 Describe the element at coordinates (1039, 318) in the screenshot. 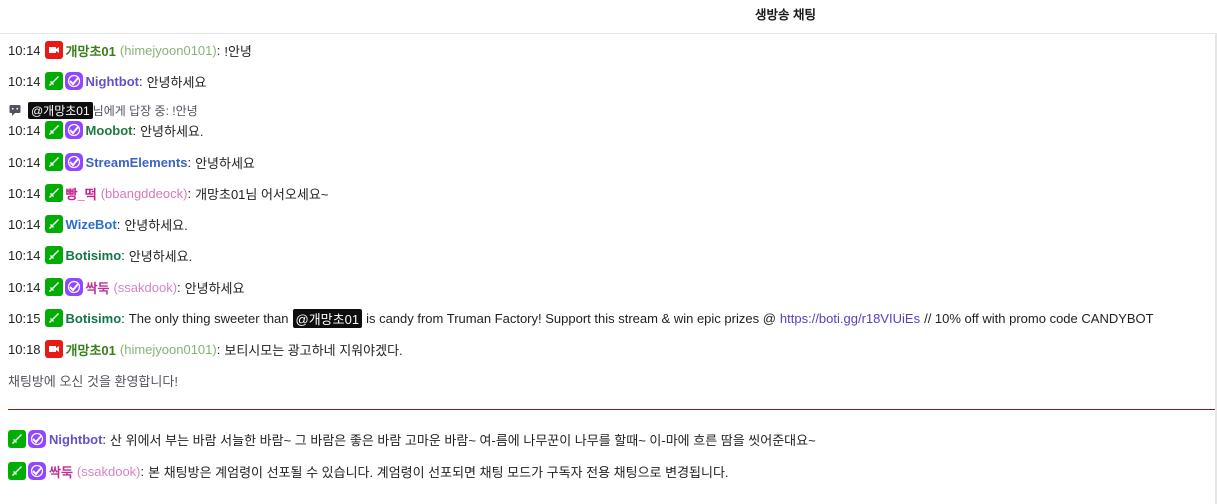

I see `message-text: // 10% off with promo code CANDYBOT` at that location.